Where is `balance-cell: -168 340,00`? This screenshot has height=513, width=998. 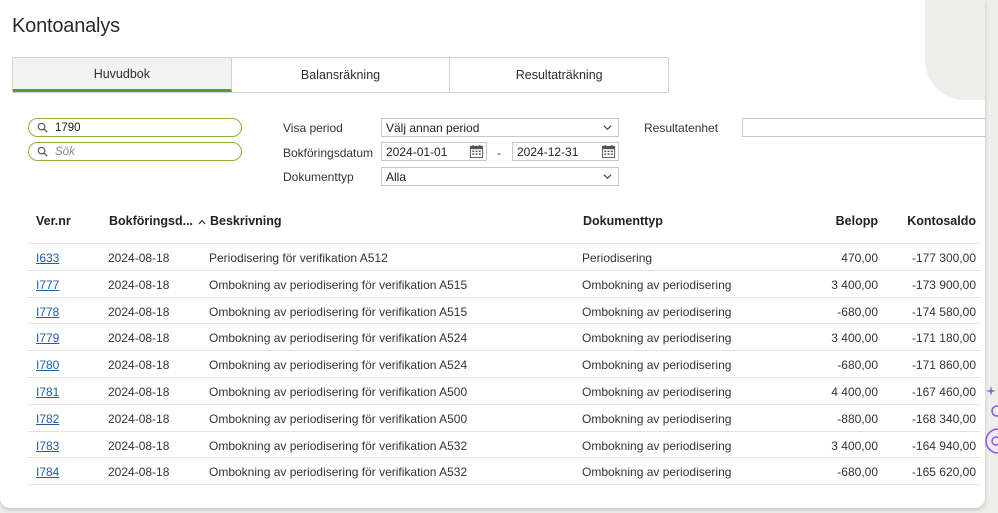
balance-cell: -168 340,00 is located at coordinates (943, 418).